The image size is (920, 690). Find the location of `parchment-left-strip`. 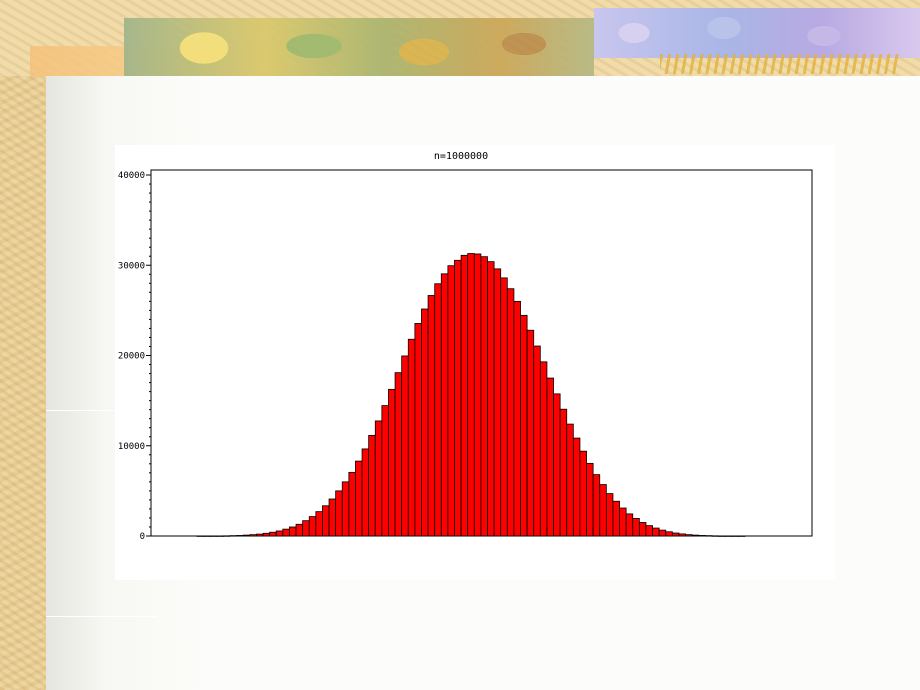

parchment-left-strip is located at coordinates (23, 345).